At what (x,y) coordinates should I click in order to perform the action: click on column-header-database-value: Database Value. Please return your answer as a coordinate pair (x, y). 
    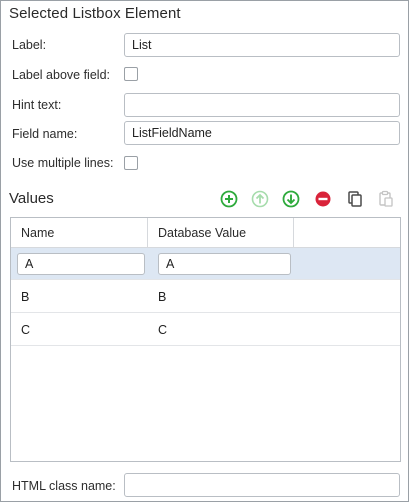
    Looking at the image, I should click on (221, 233).